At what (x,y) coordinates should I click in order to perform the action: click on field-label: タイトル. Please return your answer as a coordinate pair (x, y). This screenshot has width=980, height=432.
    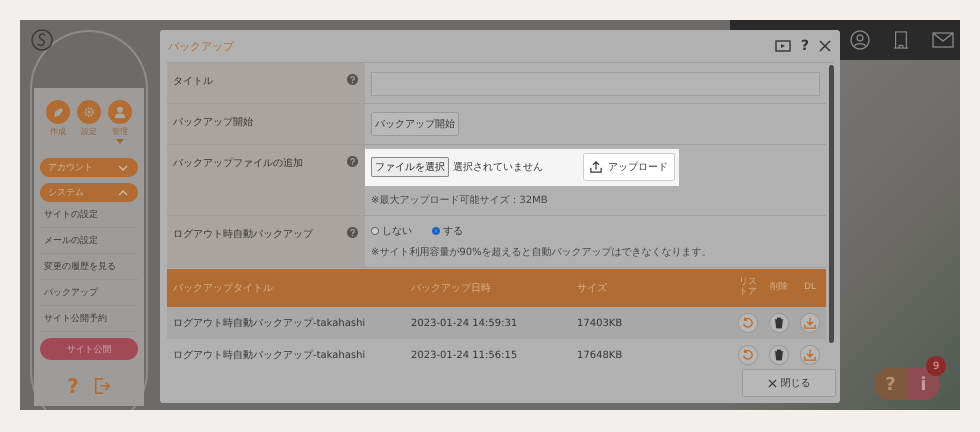
    Looking at the image, I should click on (193, 81).